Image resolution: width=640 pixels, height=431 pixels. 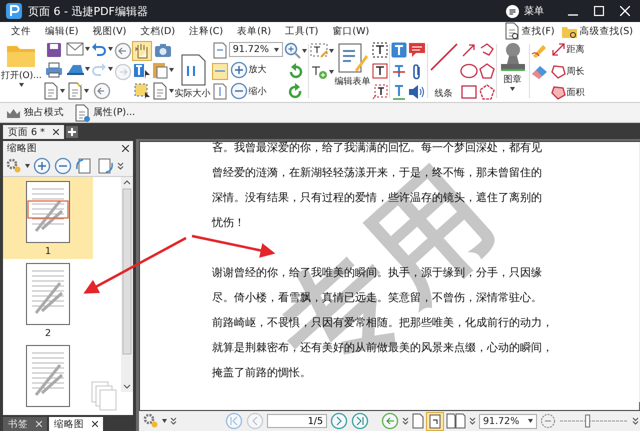 I want to click on back-icon, so click(x=123, y=51).